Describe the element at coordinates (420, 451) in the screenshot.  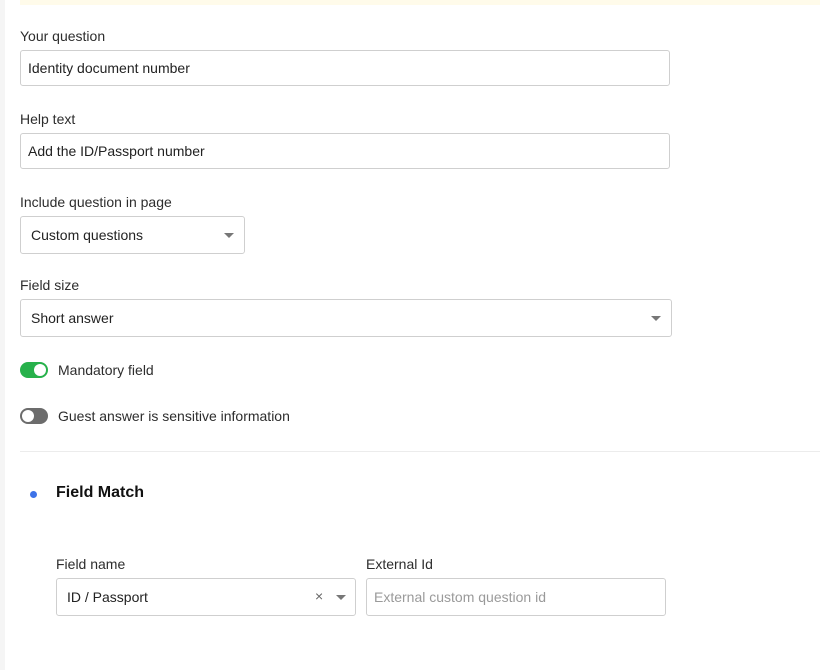
I see `section-divider` at that location.